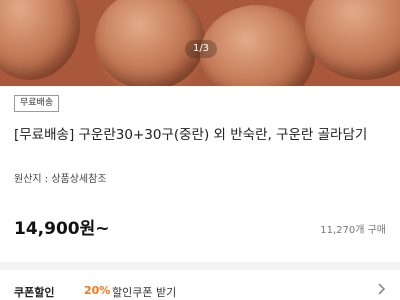 This screenshot has height=300, width=400. What do you see at coordinates (201, 49) in the screenshot?
I see `image-pager-indicator: 1/3` at bounding box center [201, 49].